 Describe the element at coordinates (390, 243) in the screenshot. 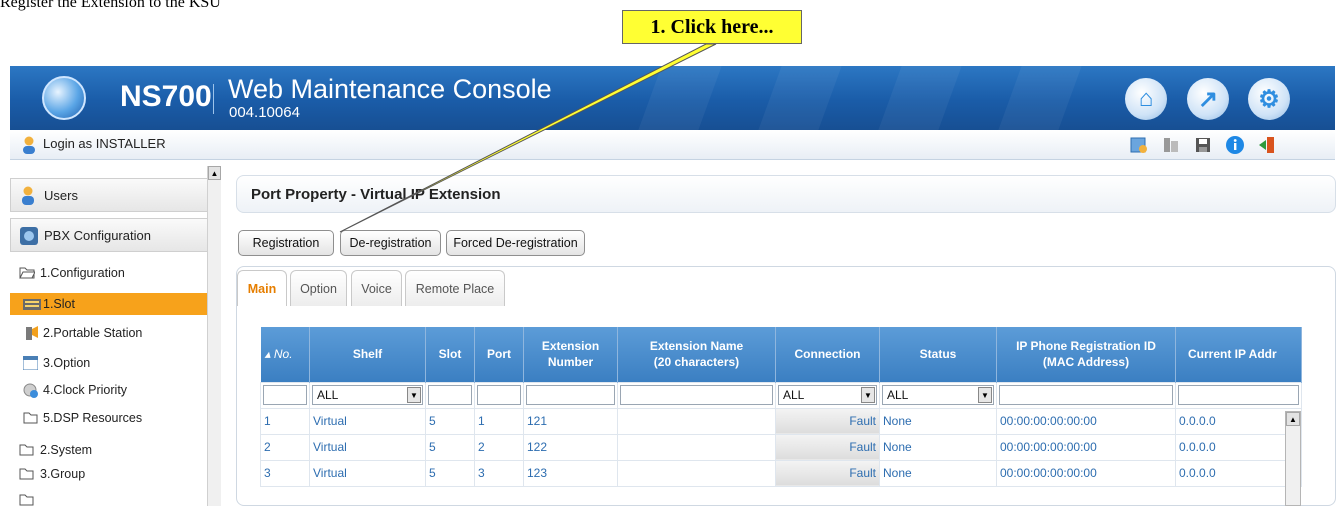

I see `deregistration-button: De-registration` at that location.